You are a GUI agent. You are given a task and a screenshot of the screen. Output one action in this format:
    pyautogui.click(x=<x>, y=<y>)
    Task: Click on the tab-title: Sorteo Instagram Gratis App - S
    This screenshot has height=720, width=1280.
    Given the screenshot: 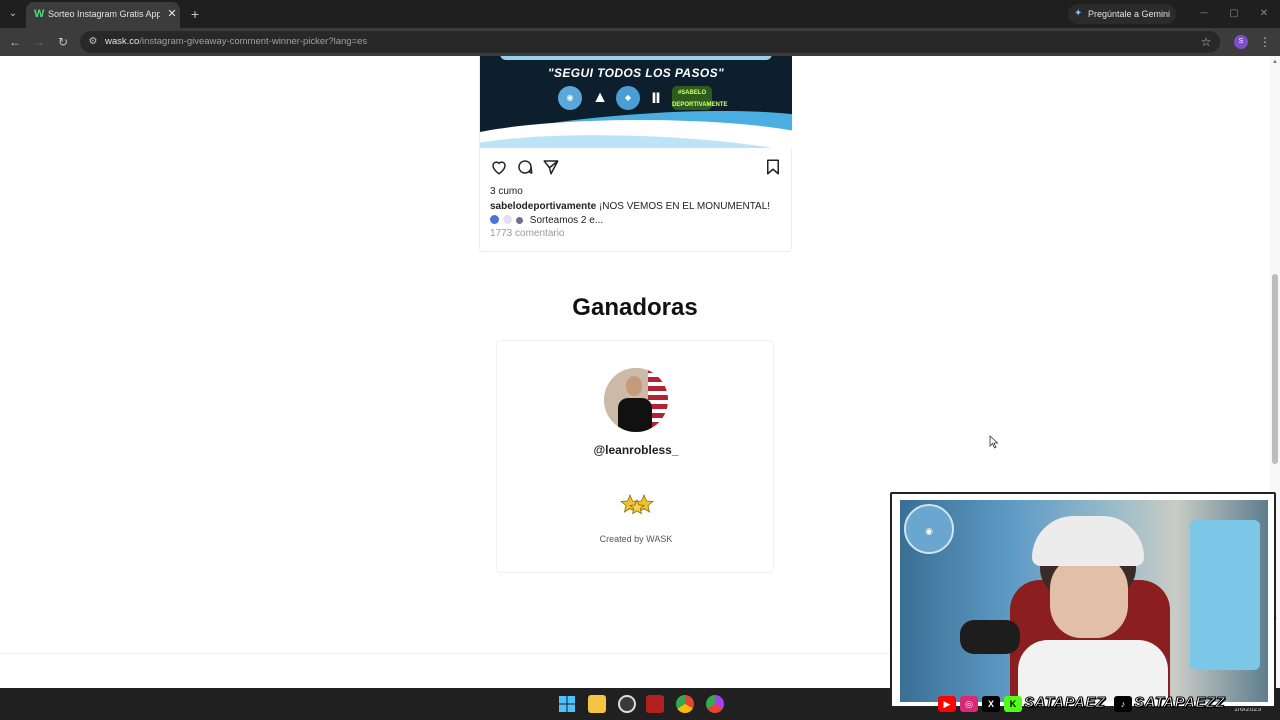 What is the action you would take?
    pyautogui.click(x=104, y=14)
    